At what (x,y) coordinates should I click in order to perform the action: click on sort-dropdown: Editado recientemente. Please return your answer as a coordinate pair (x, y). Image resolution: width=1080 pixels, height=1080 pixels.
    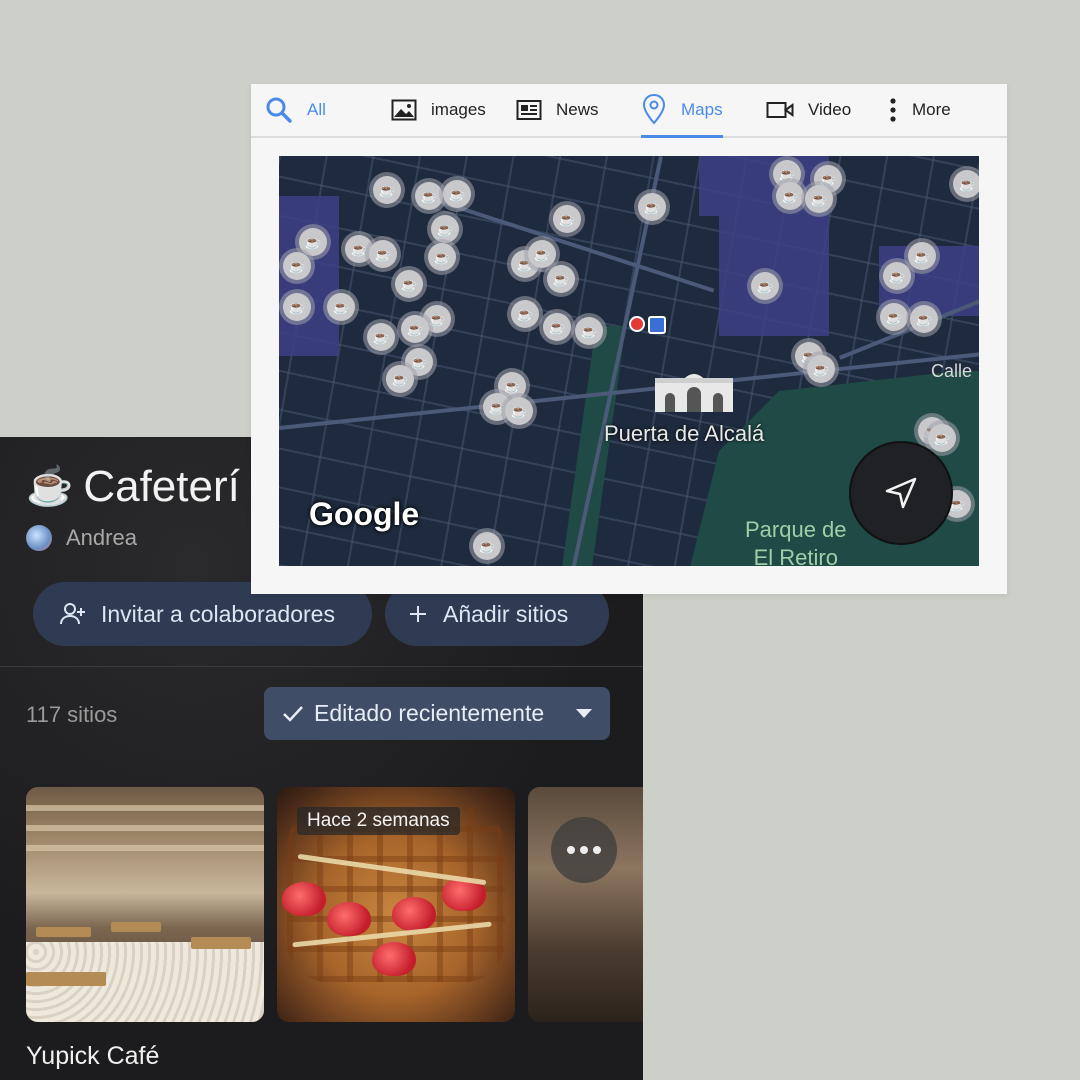
    Looking at the image, I should click on (437, 713).